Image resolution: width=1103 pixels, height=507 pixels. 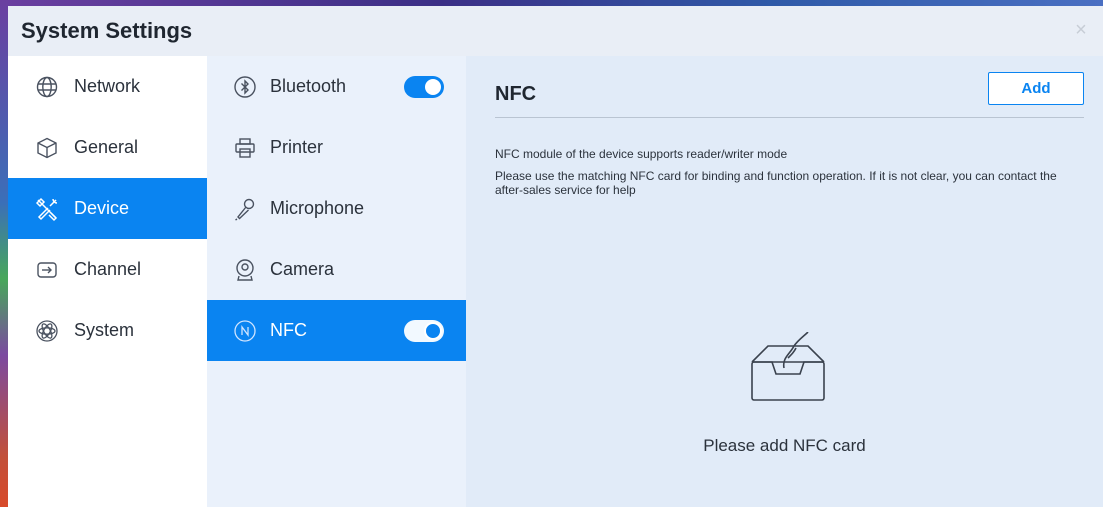 I want to click on submenu-item-label: Microphone, so click(x=317, y=208).